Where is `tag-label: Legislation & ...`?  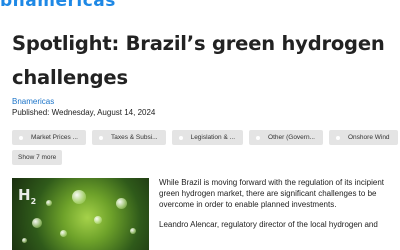
tag-label: Legislation & ... is located at coordinates (213, 137).